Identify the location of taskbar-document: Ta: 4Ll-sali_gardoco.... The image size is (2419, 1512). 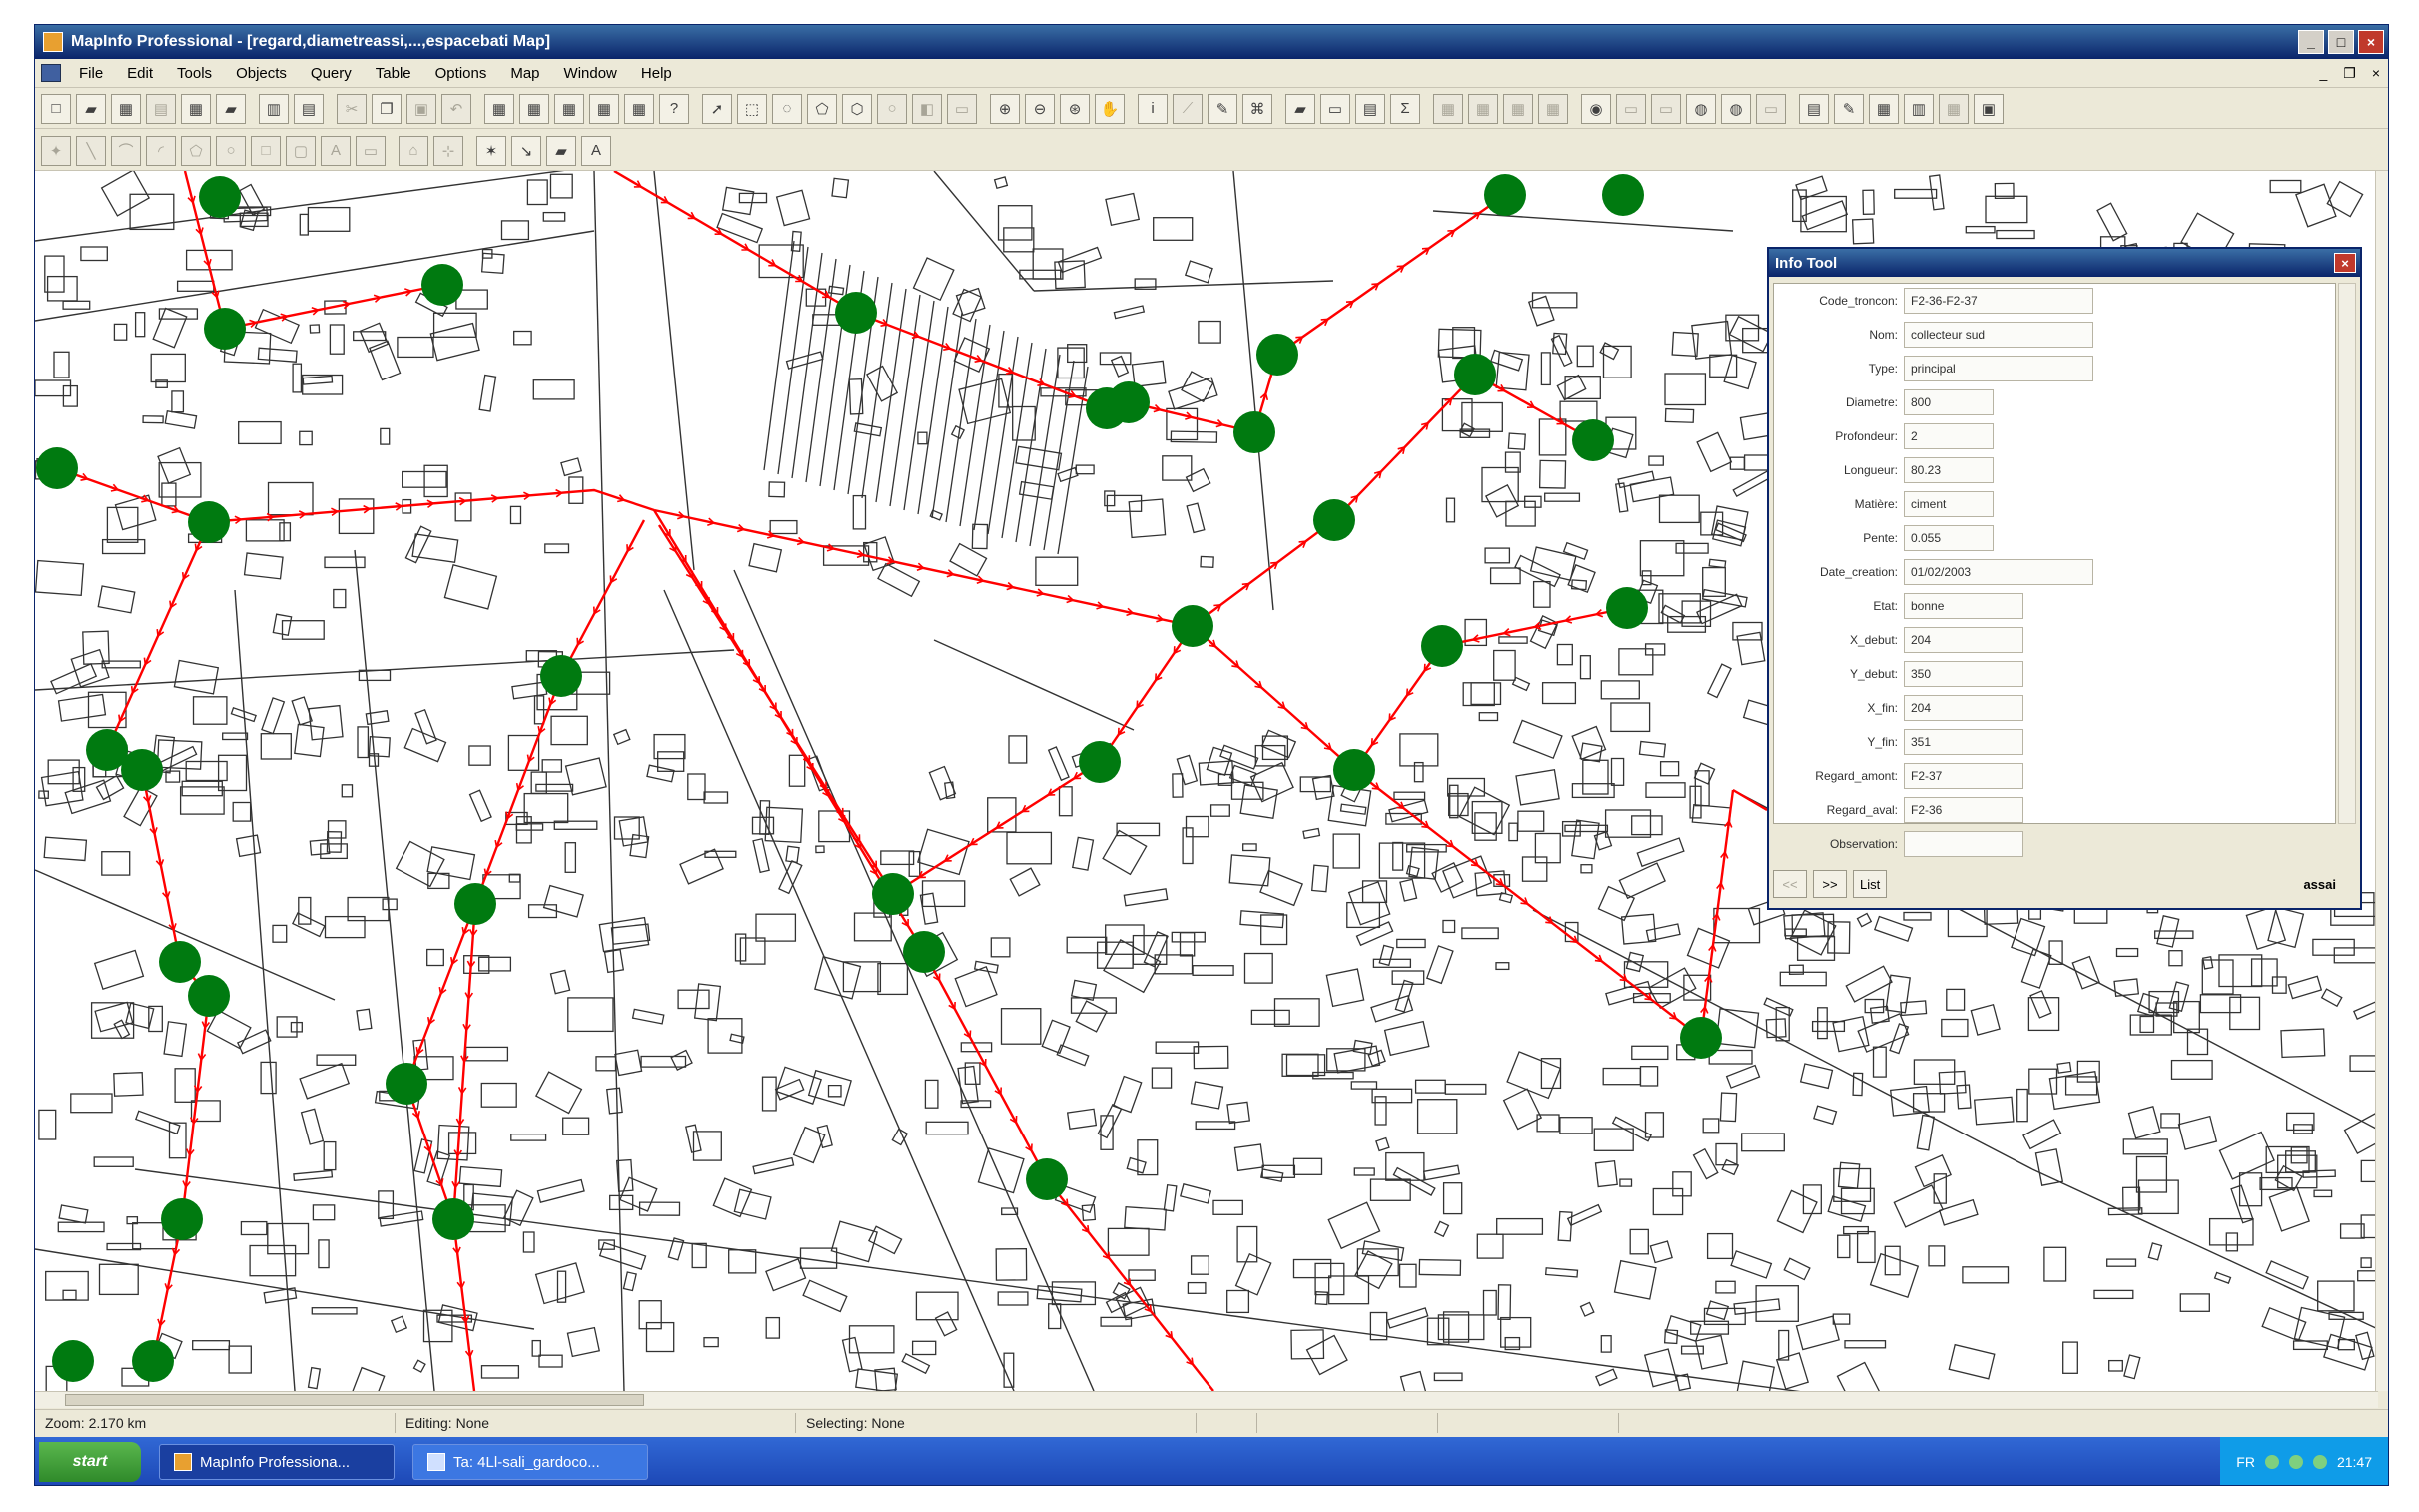
(530, 1462).